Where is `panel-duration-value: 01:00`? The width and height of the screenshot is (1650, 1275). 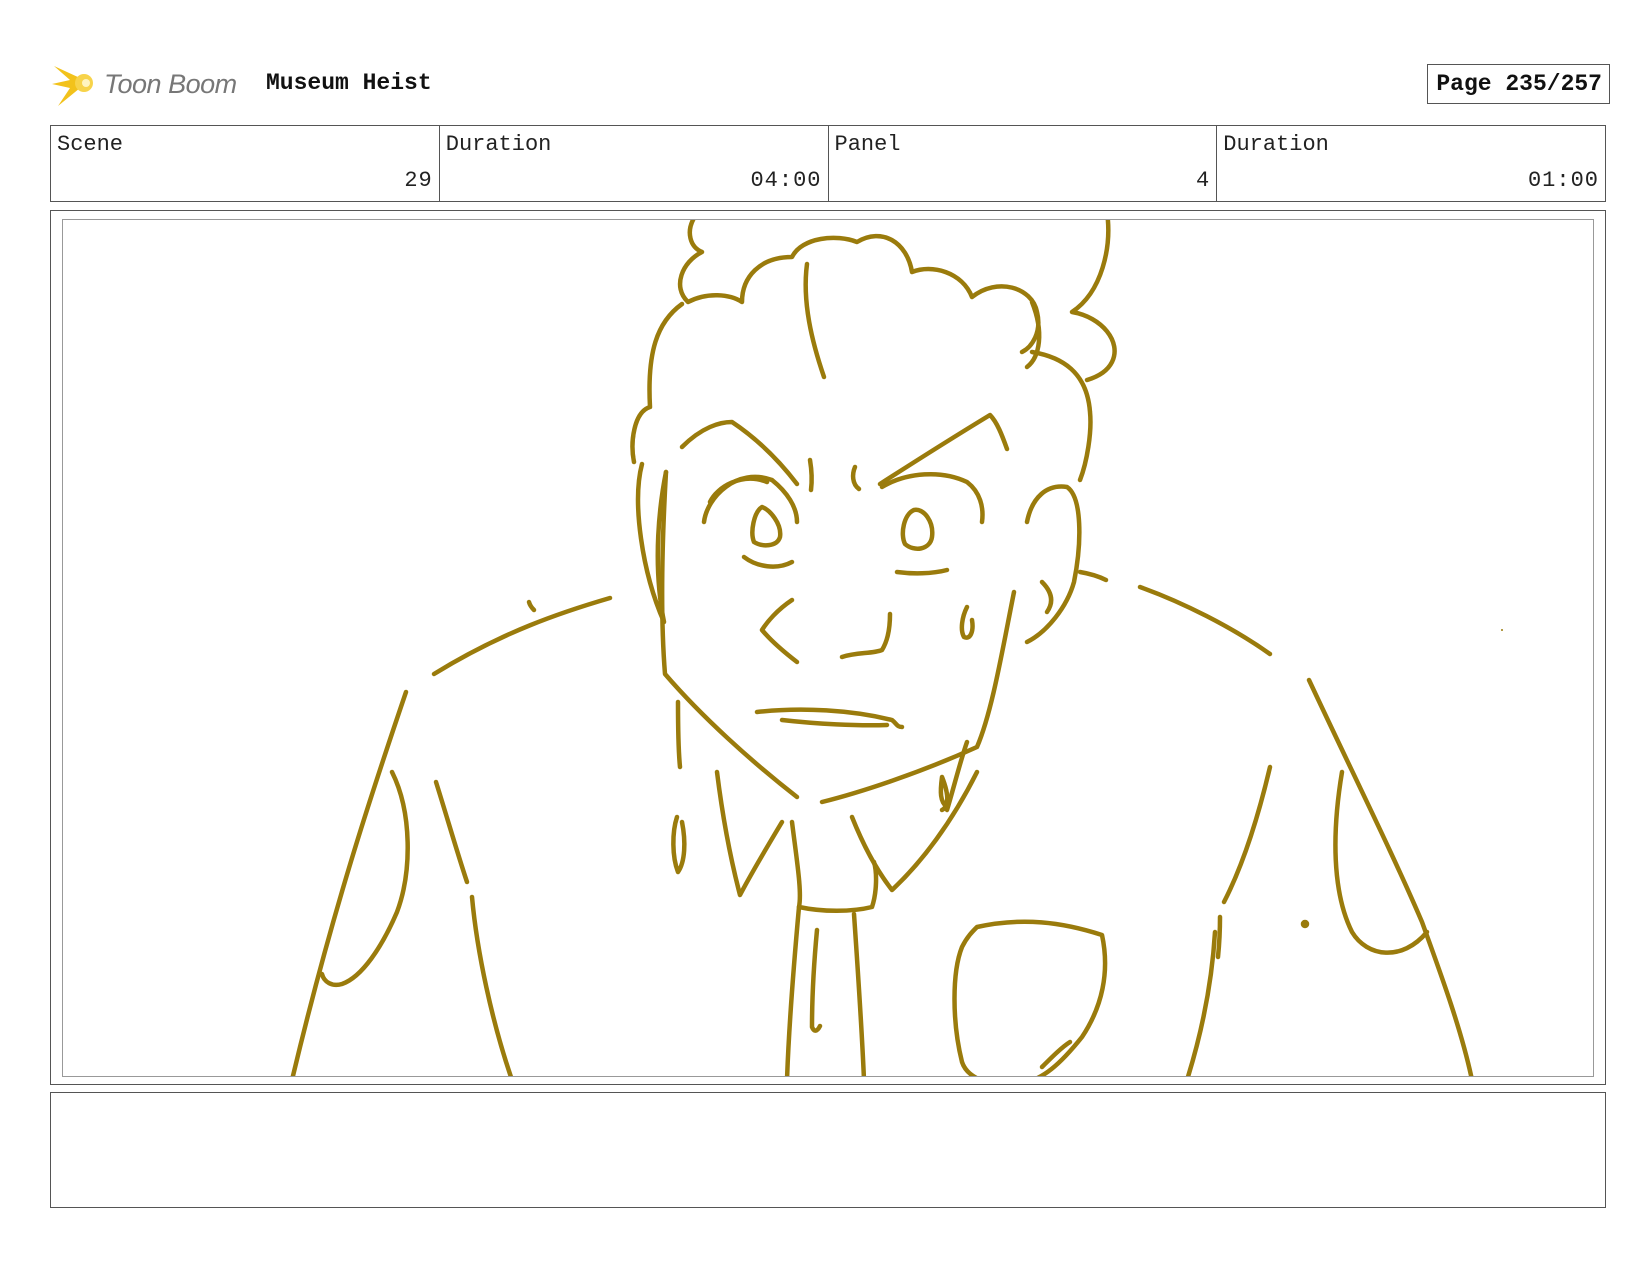 panel-duration-value: 01:00 is located at coordinates (1563, 180).